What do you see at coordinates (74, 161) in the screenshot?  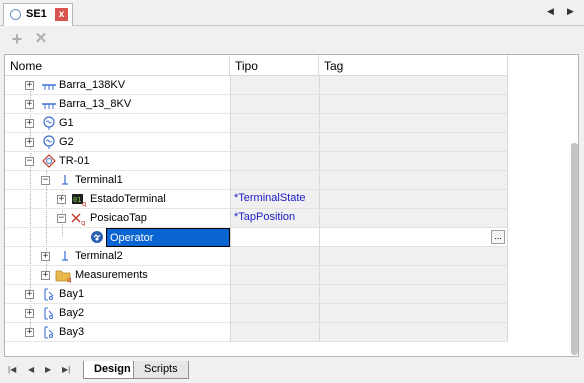 I see `node-label: TR-01` at bounding box center [74, 161].